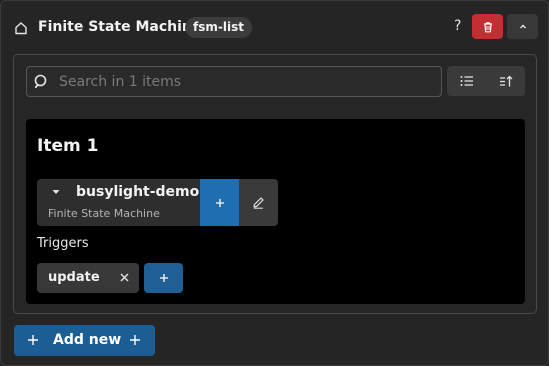  I want to click on list-icon, so click(466, 81).